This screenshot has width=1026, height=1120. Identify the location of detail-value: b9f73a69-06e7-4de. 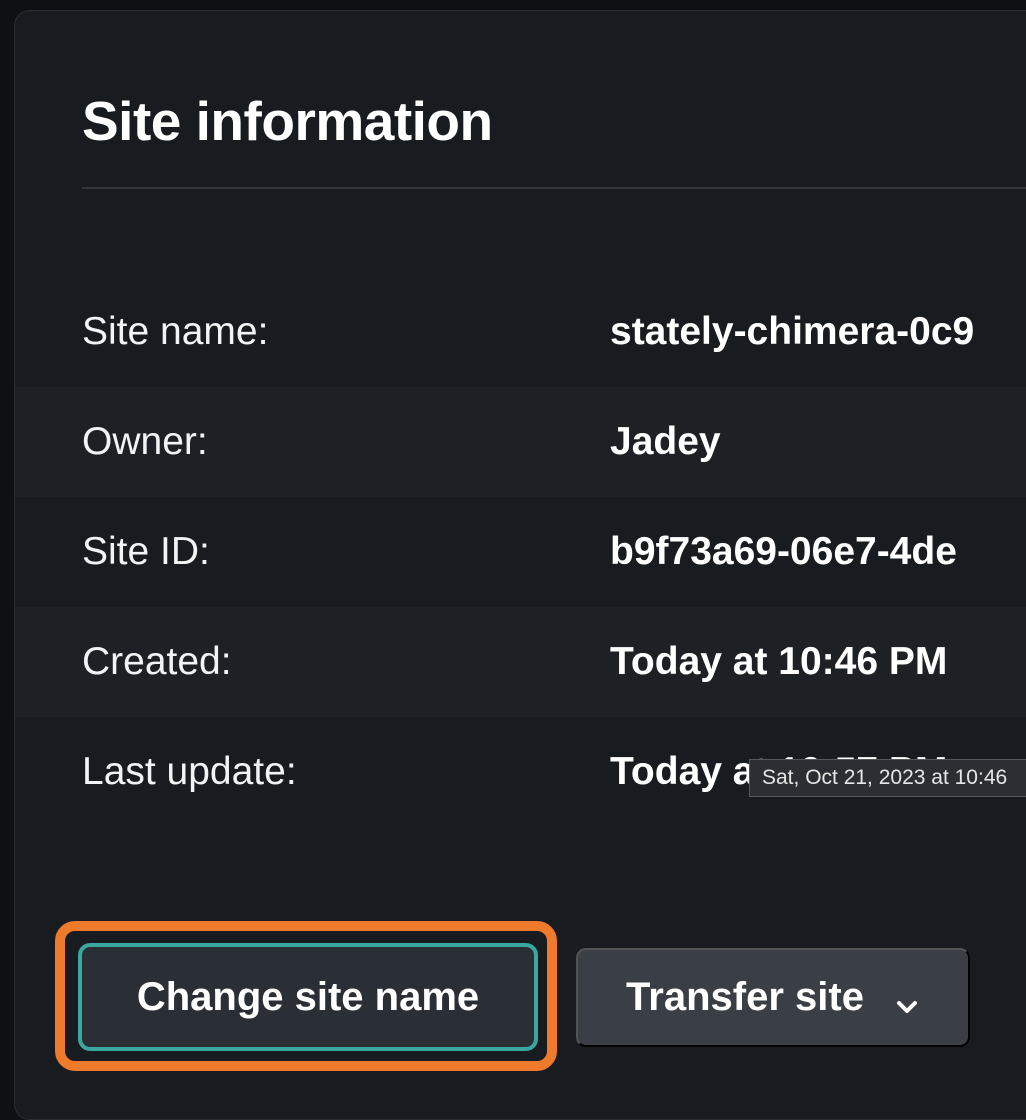
(783, 551).